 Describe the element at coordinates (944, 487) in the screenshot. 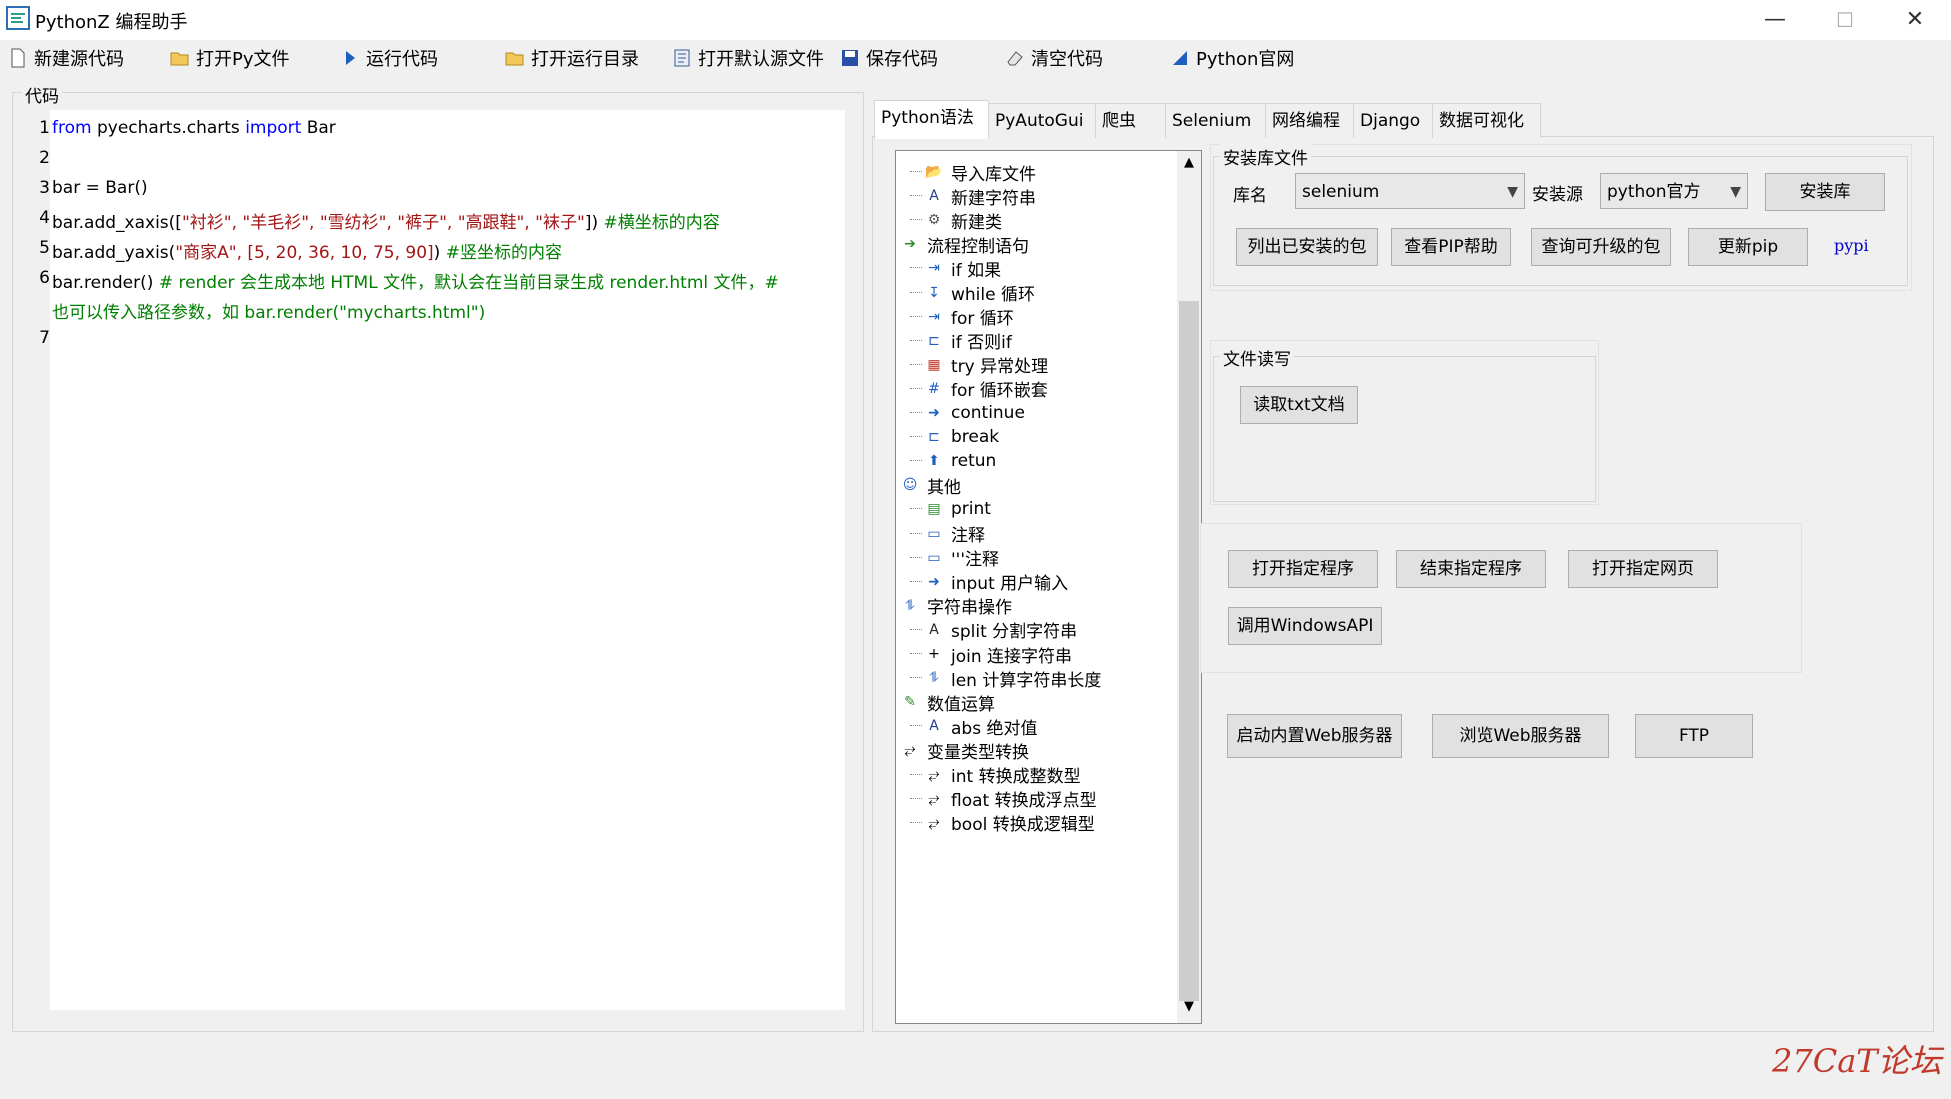

I see `tree-item-label: 其他` at that location.